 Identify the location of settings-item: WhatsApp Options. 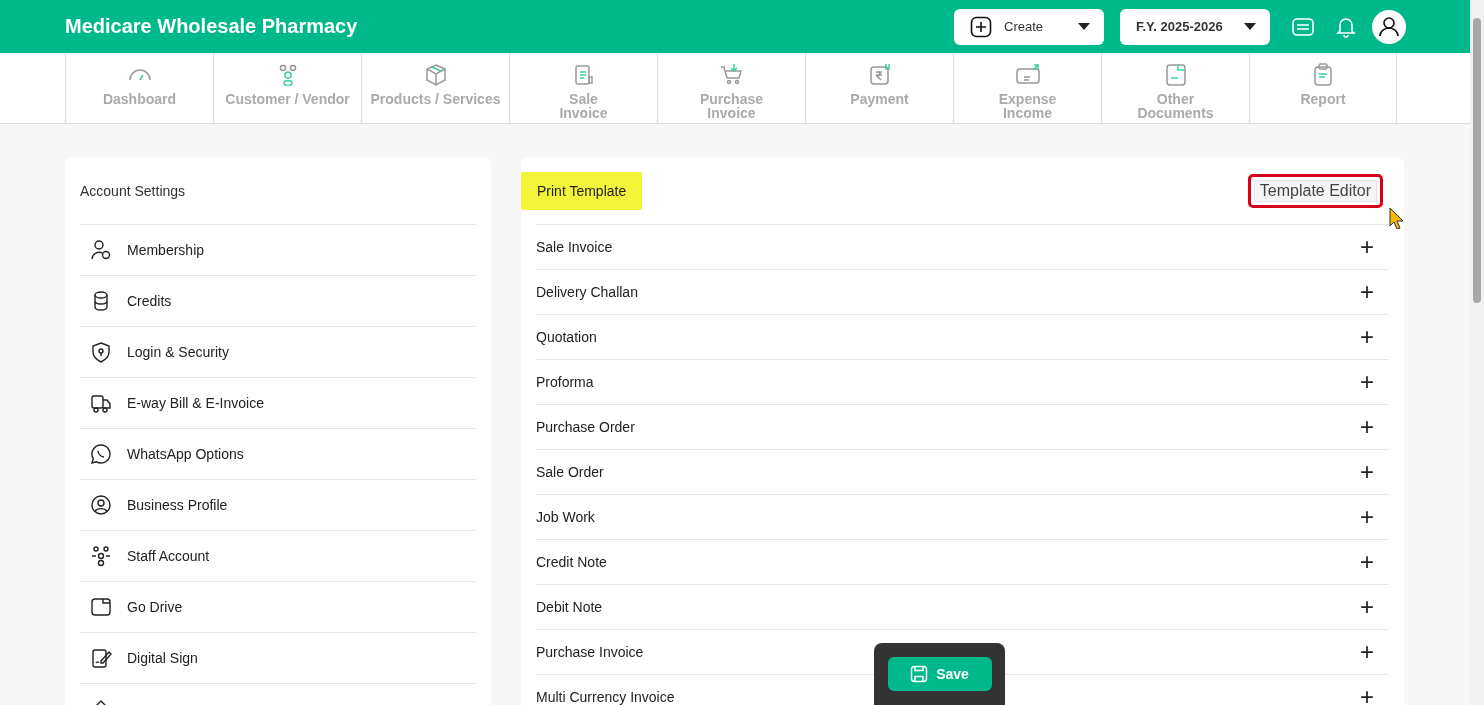
(278, 454).